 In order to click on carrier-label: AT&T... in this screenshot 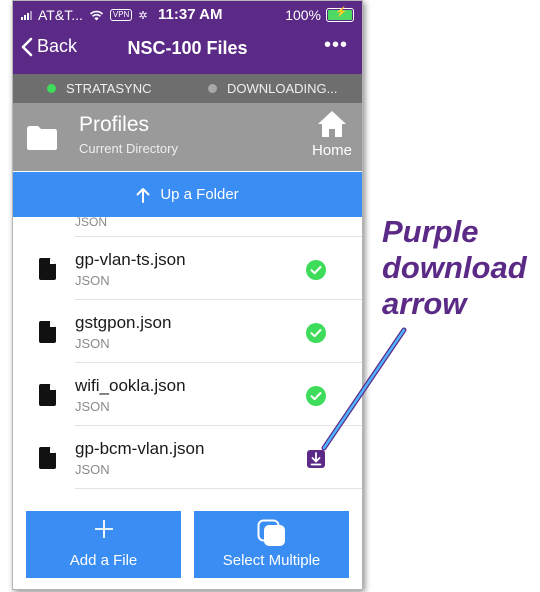, I will do `click(60, 15)`.